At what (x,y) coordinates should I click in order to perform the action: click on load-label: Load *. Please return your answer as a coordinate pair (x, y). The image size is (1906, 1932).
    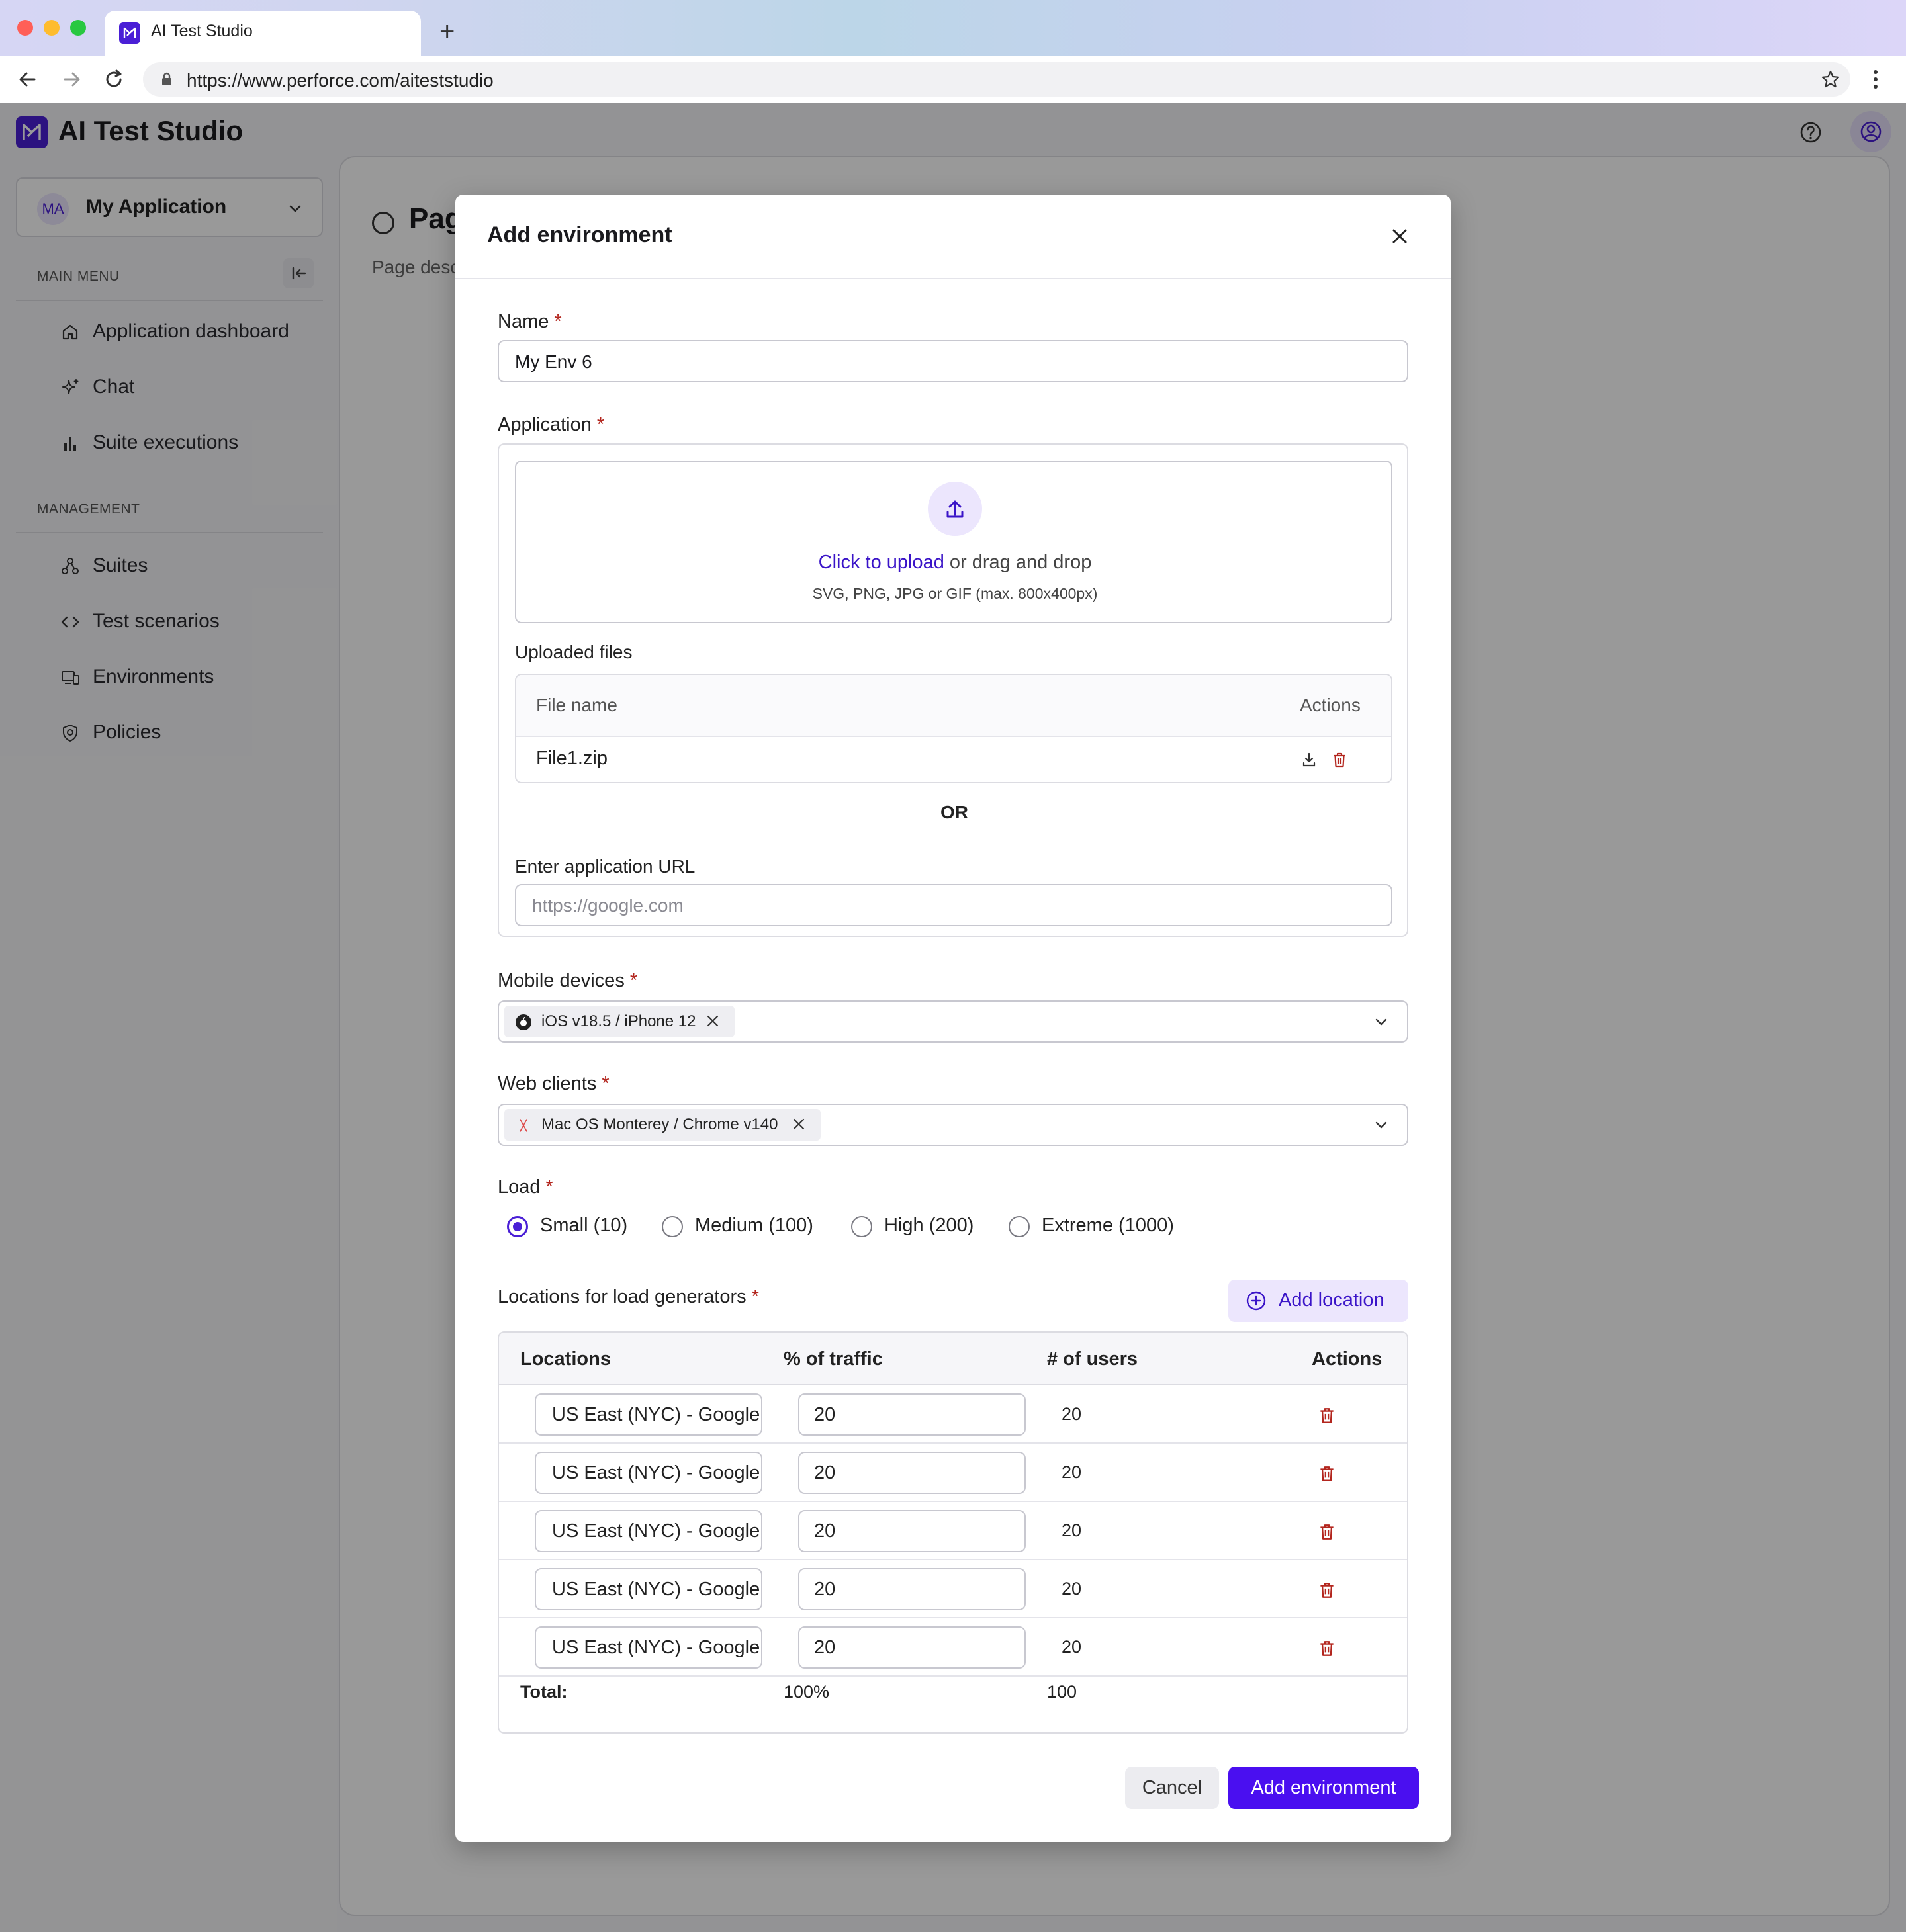
    Looking at the image, I should click on (525, 1187).